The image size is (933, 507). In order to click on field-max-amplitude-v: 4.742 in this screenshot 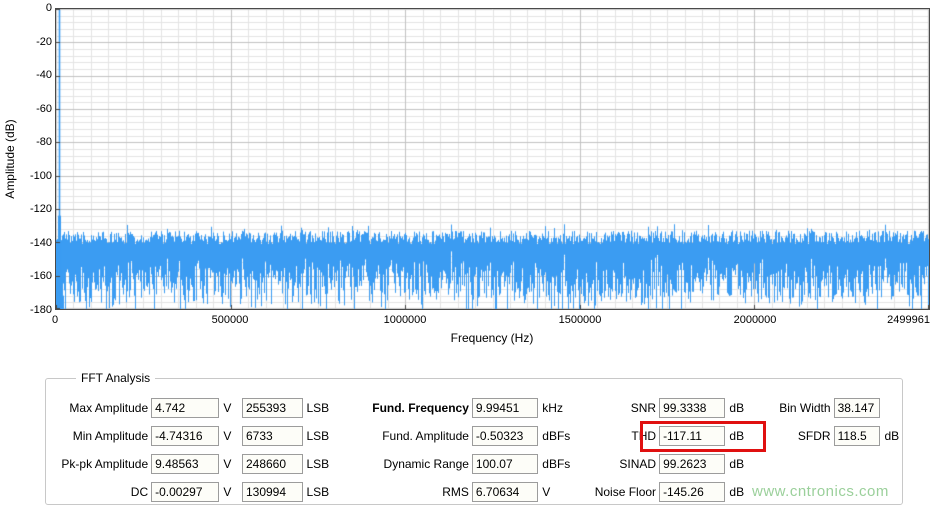, I will do `click(185, 408)`.